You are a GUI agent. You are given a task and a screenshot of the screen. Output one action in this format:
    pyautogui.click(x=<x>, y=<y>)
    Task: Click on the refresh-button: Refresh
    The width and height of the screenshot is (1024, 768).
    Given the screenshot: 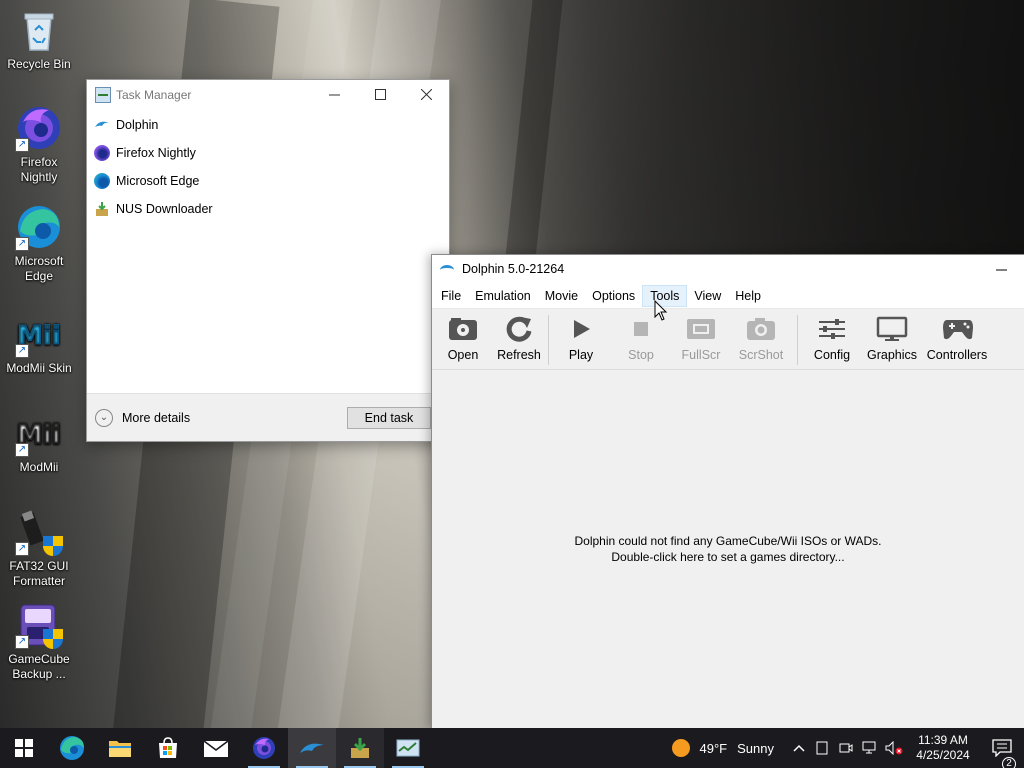 What is the action you would take?
    pyautogui.click(x=519, y=338)
    